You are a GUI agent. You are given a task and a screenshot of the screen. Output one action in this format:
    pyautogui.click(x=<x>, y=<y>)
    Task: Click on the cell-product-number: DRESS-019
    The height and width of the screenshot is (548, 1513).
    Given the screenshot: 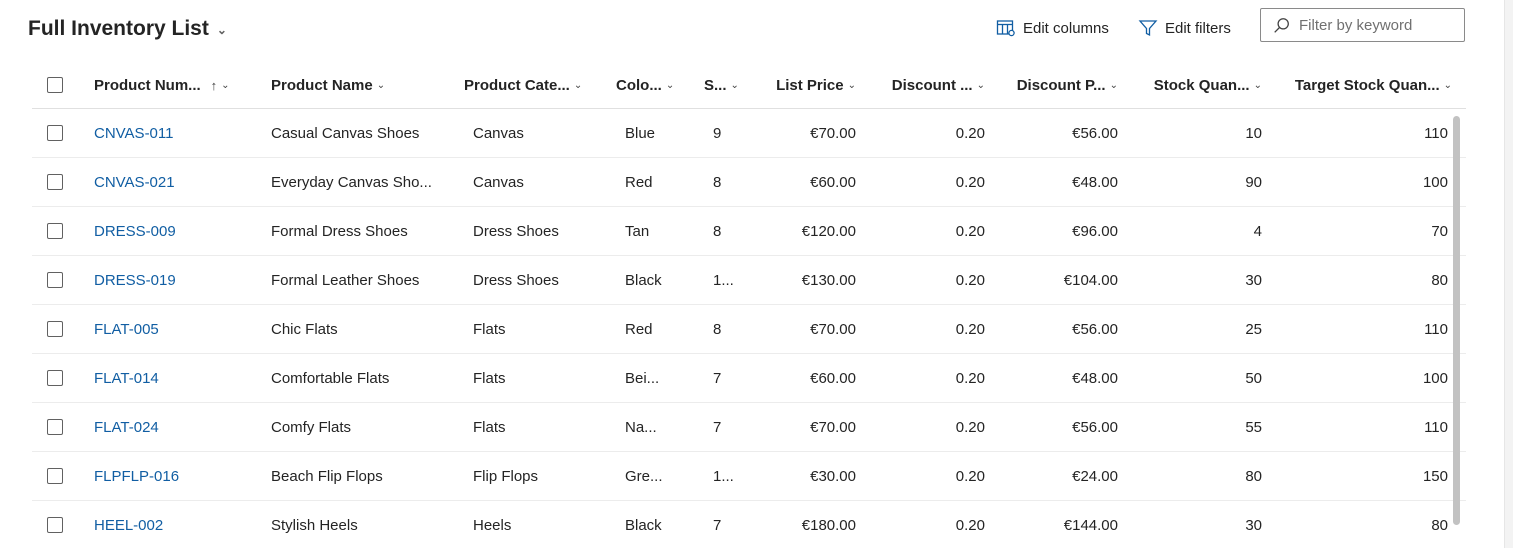 What is the action you would take?
    pyautogui.click(x=169, y=280)
    